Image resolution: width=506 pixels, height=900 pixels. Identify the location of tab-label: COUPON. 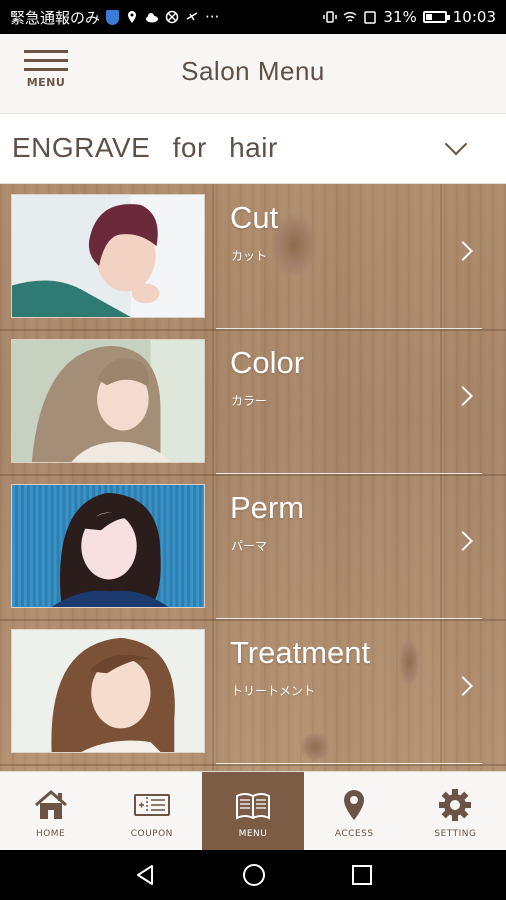
(151, 834).